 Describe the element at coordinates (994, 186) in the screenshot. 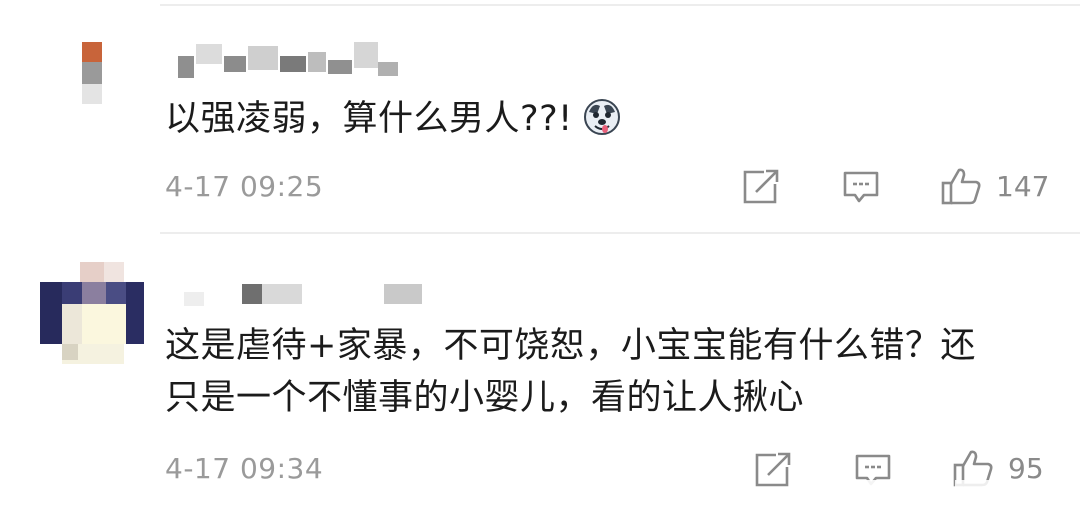

I see `like-button: 147` at that location.